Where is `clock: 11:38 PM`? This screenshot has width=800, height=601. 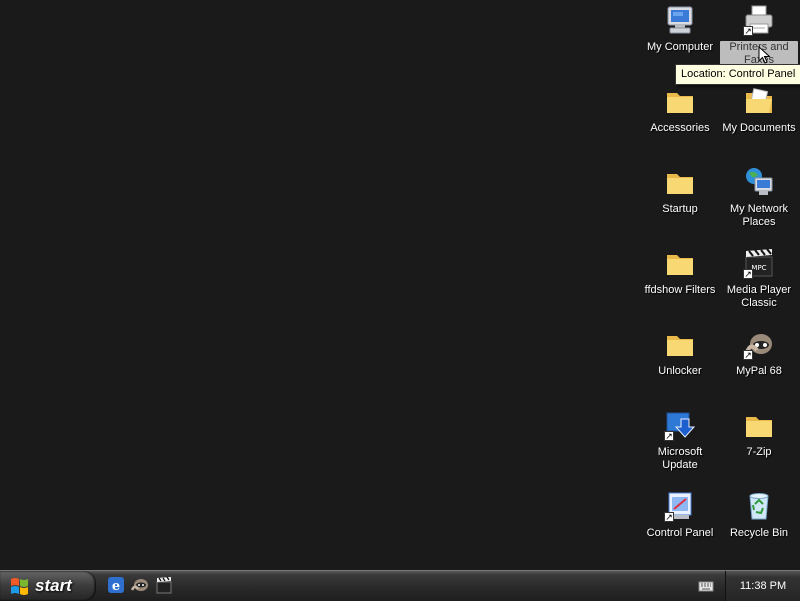
clock: 11:38 PM is located at coordinates (763, 586).